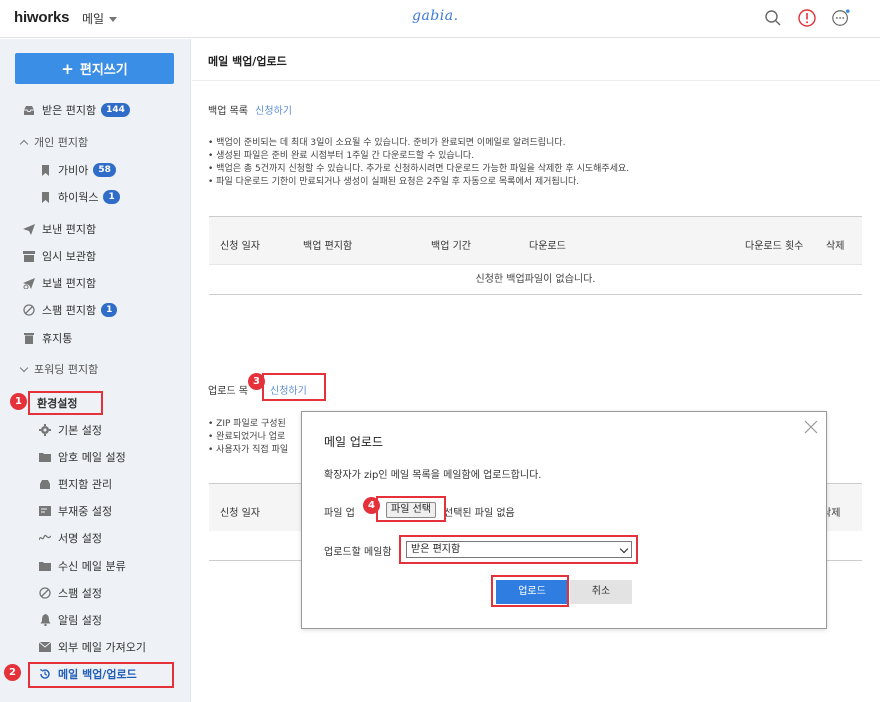  Describe the element at coordinates (61, 142) in the screenshot. I see `sidebar-section-label: 개인 편지함` at that location.